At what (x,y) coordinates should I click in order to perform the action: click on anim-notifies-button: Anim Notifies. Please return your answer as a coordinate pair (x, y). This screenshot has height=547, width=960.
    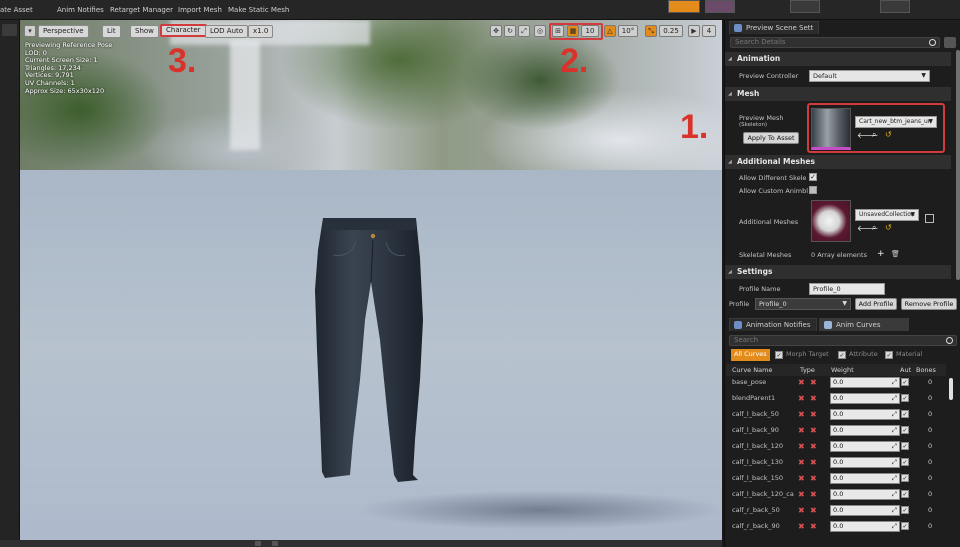
    Looking at the image, I should click on (80, 10).